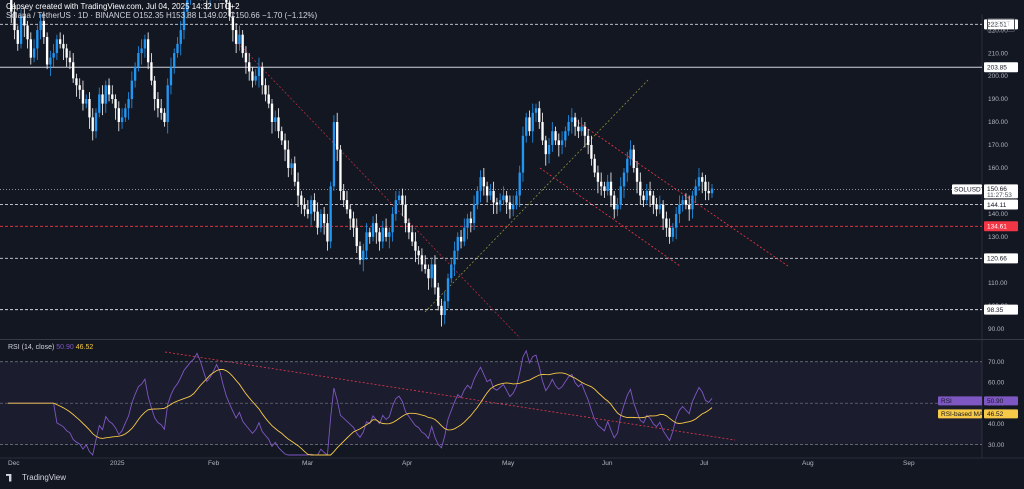  What do you see at coordinates (996, 362) in the screenshot?
I see `rsi-tick-label: 70.00` at bounding box center [996, 362].